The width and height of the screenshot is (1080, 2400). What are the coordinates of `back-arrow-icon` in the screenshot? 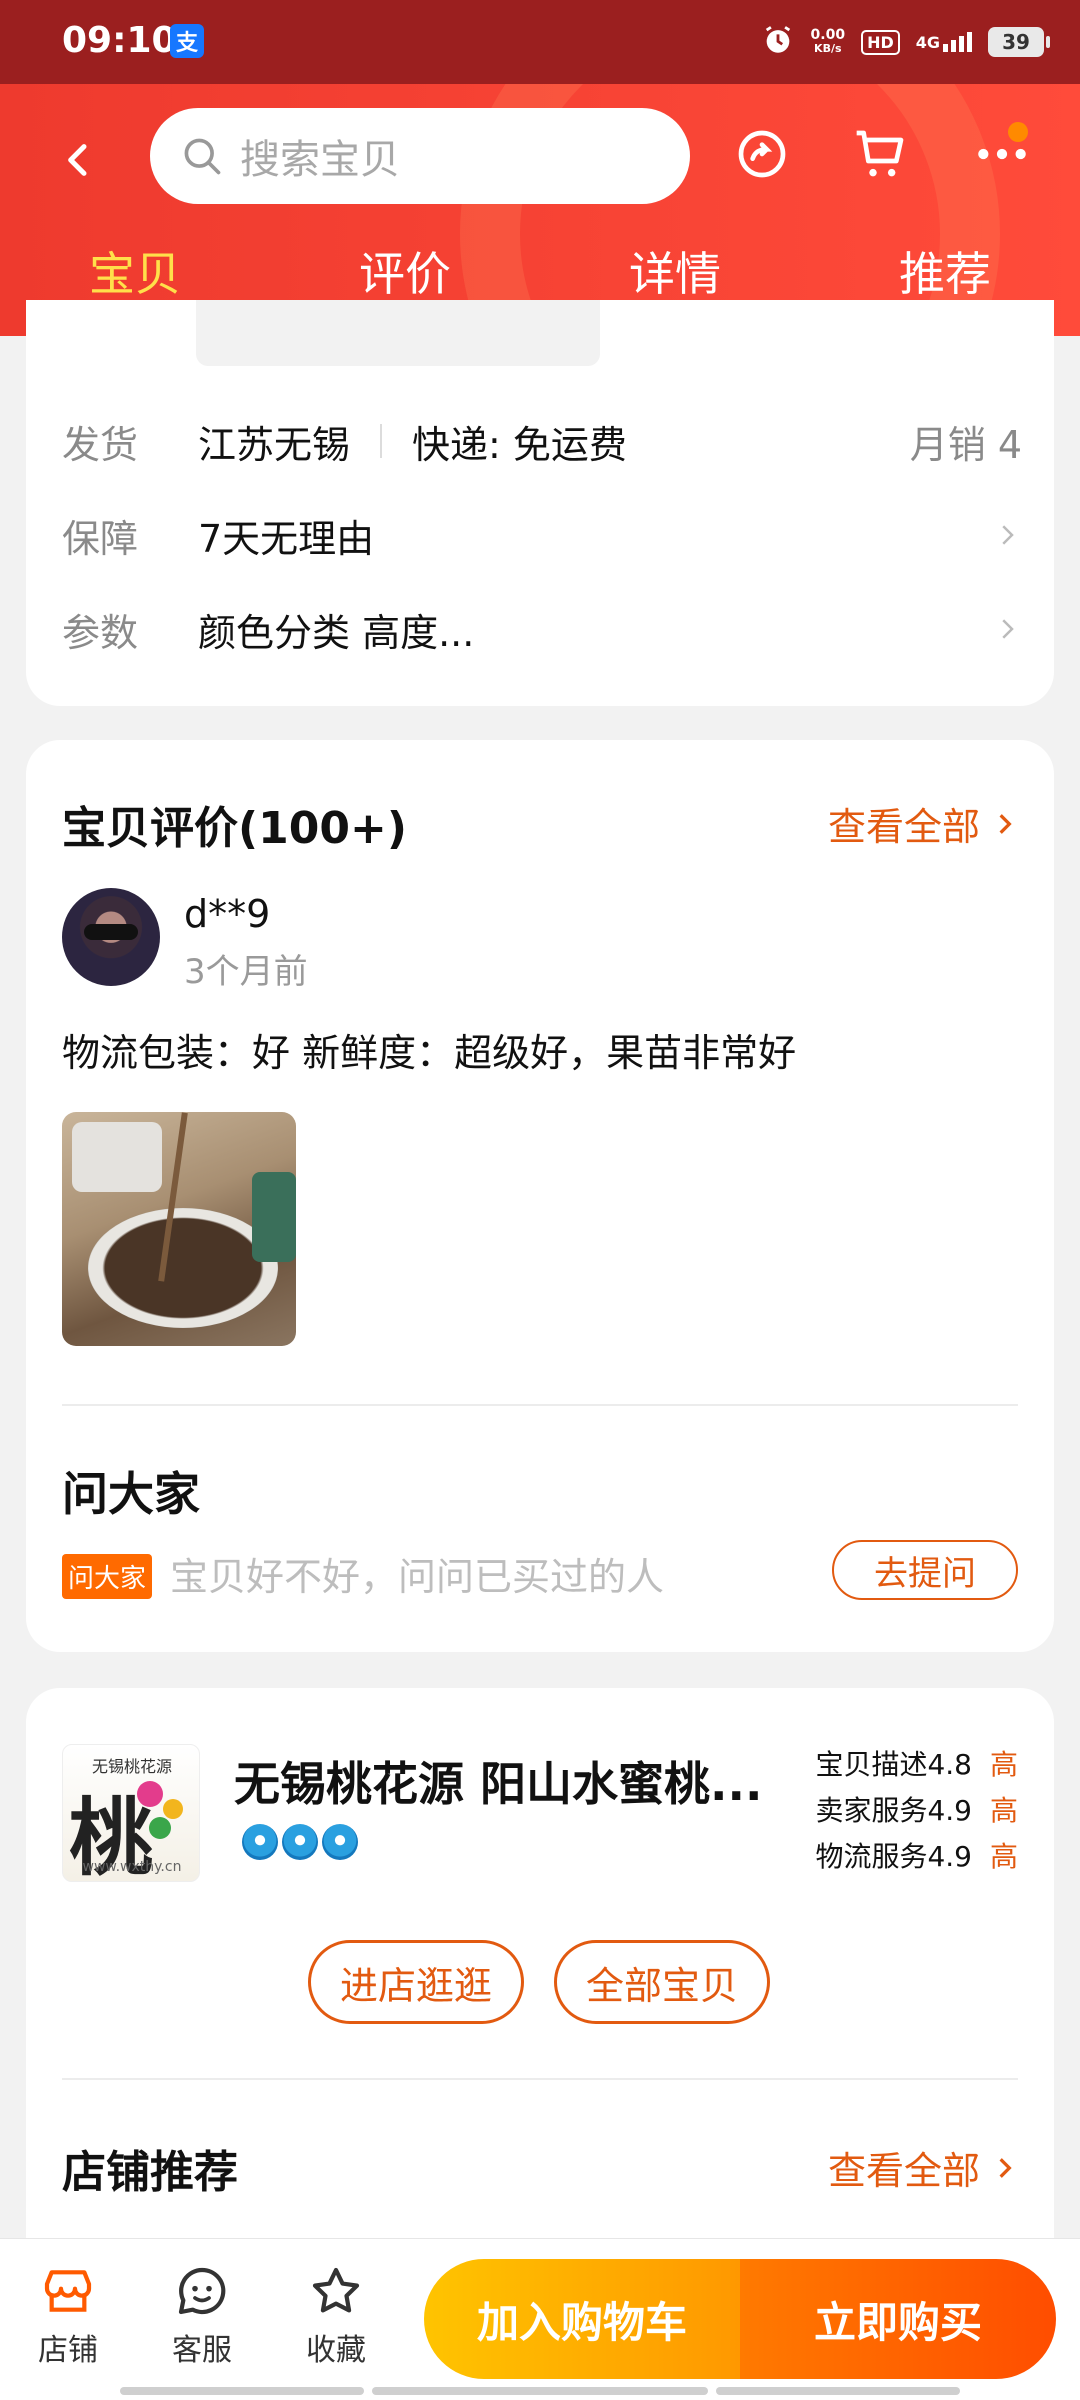 It's located at (77, 160).